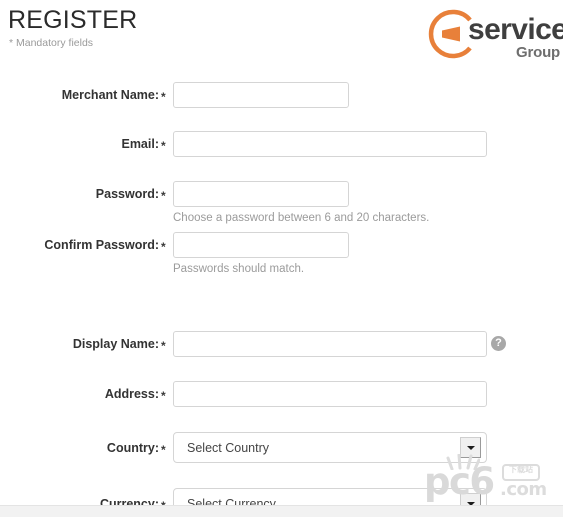 This screenshot has height=517, width=563. What do you see at coordinates (127, 194) in the screenshot?
I see `label-password: Password:` at bounding box center [127, 194].